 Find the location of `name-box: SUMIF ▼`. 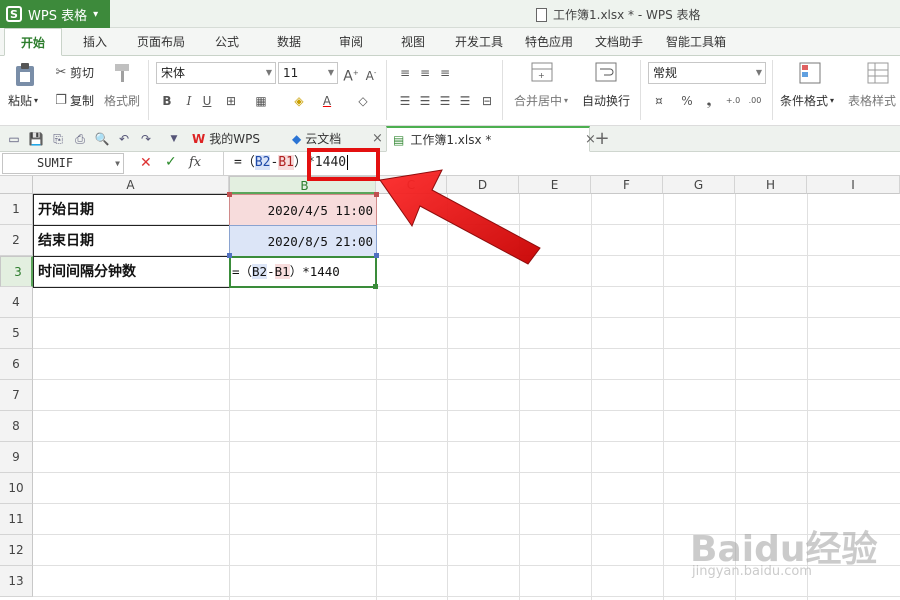

name-box: SUMIF ▼ is located at coordinates (63, 163).